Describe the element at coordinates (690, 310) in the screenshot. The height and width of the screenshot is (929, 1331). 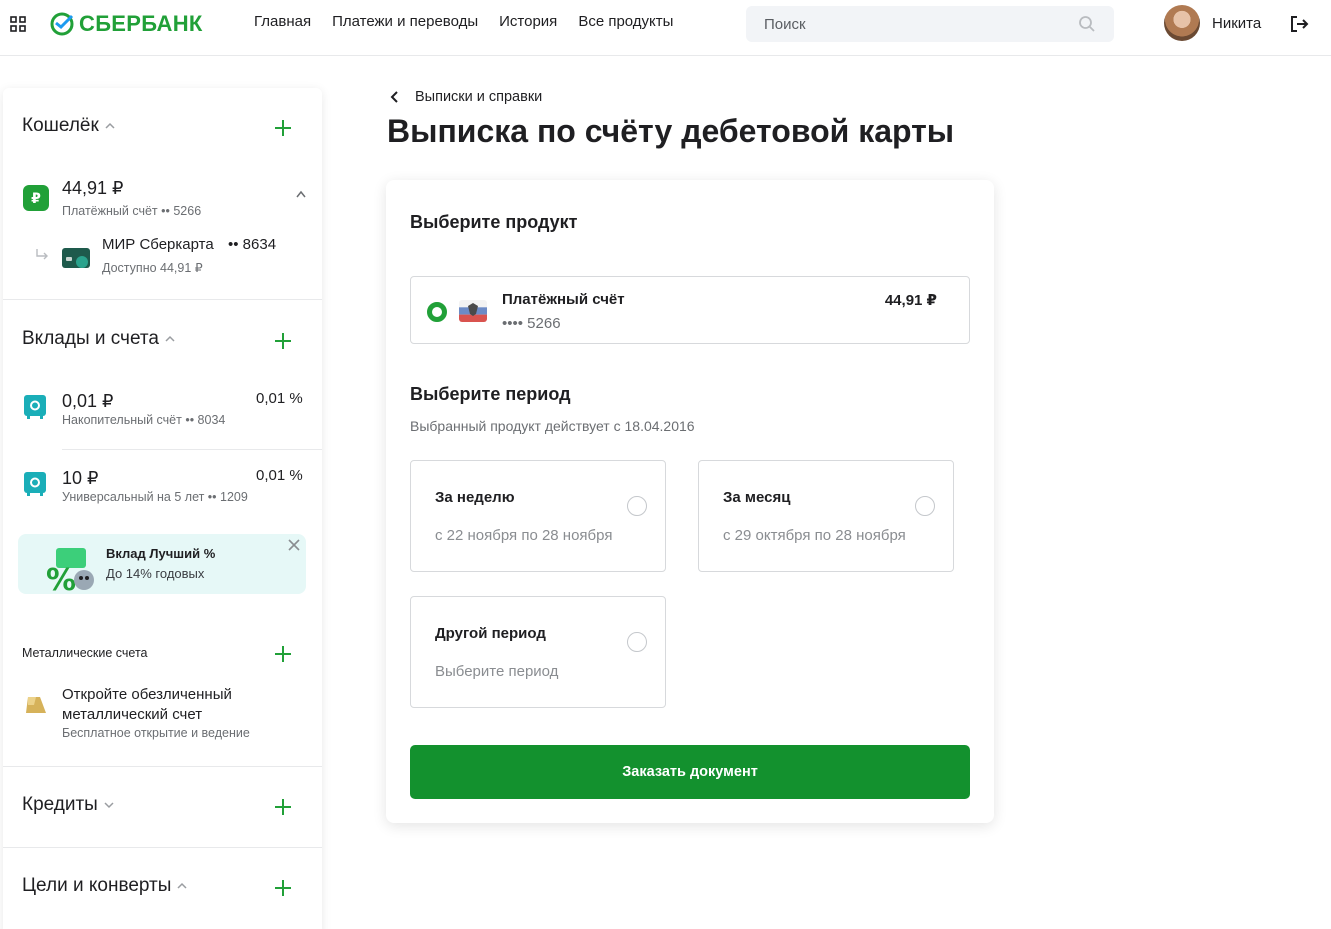
I see `product-option: Платёжный счёт •••• 5266 44,91 ₽` at that location.